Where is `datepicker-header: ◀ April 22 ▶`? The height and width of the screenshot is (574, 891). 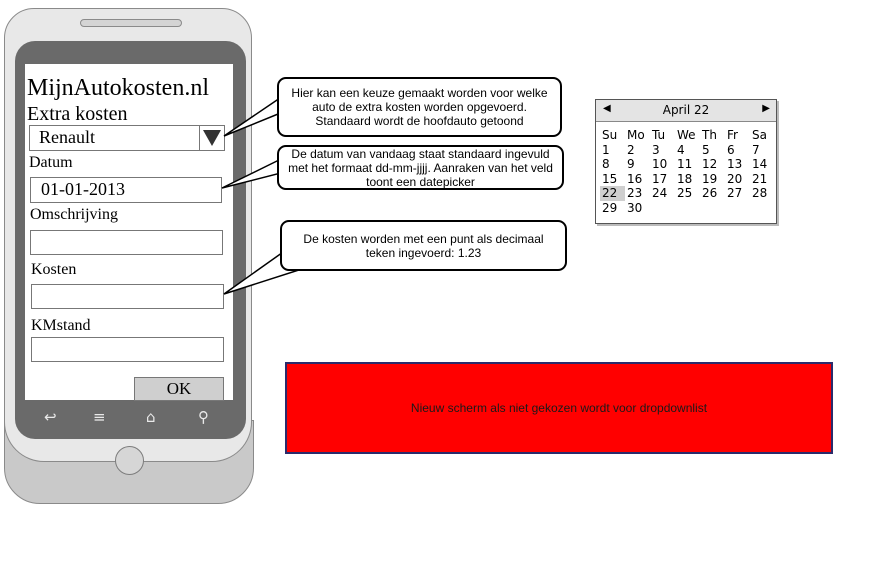 datepicker-header: ◀ April 22 ▶ is located at coordinates (686, 111).